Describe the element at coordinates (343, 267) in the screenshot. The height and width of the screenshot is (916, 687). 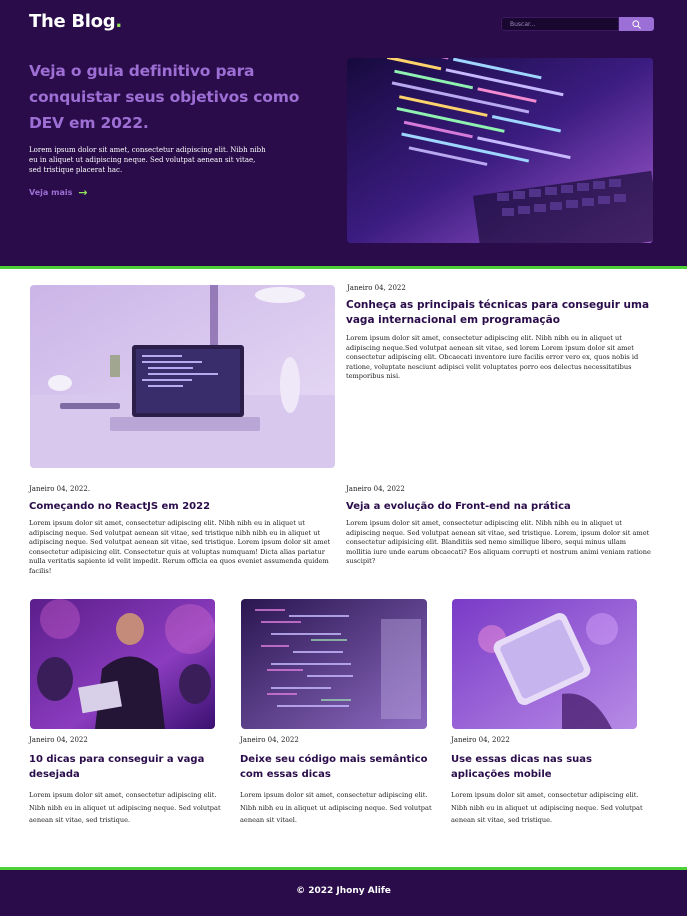
I see `section-divider` at that location.